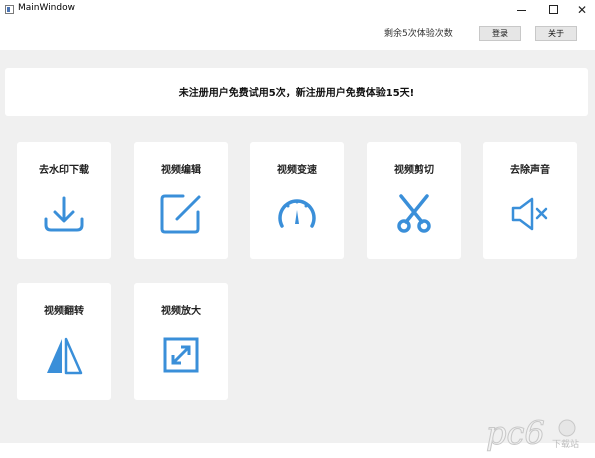 The width and height of the screenshot is (595, 458). I want to click on app-icon, so click(9, 9).